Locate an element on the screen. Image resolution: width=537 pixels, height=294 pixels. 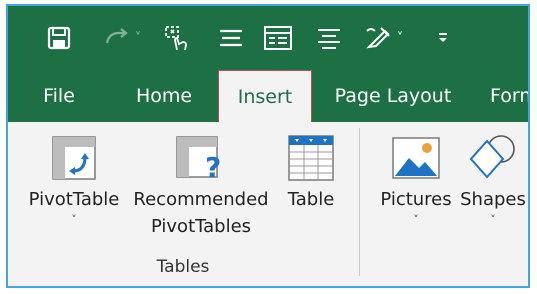
draw-button: ˅ is located at coordinates (384, 38).